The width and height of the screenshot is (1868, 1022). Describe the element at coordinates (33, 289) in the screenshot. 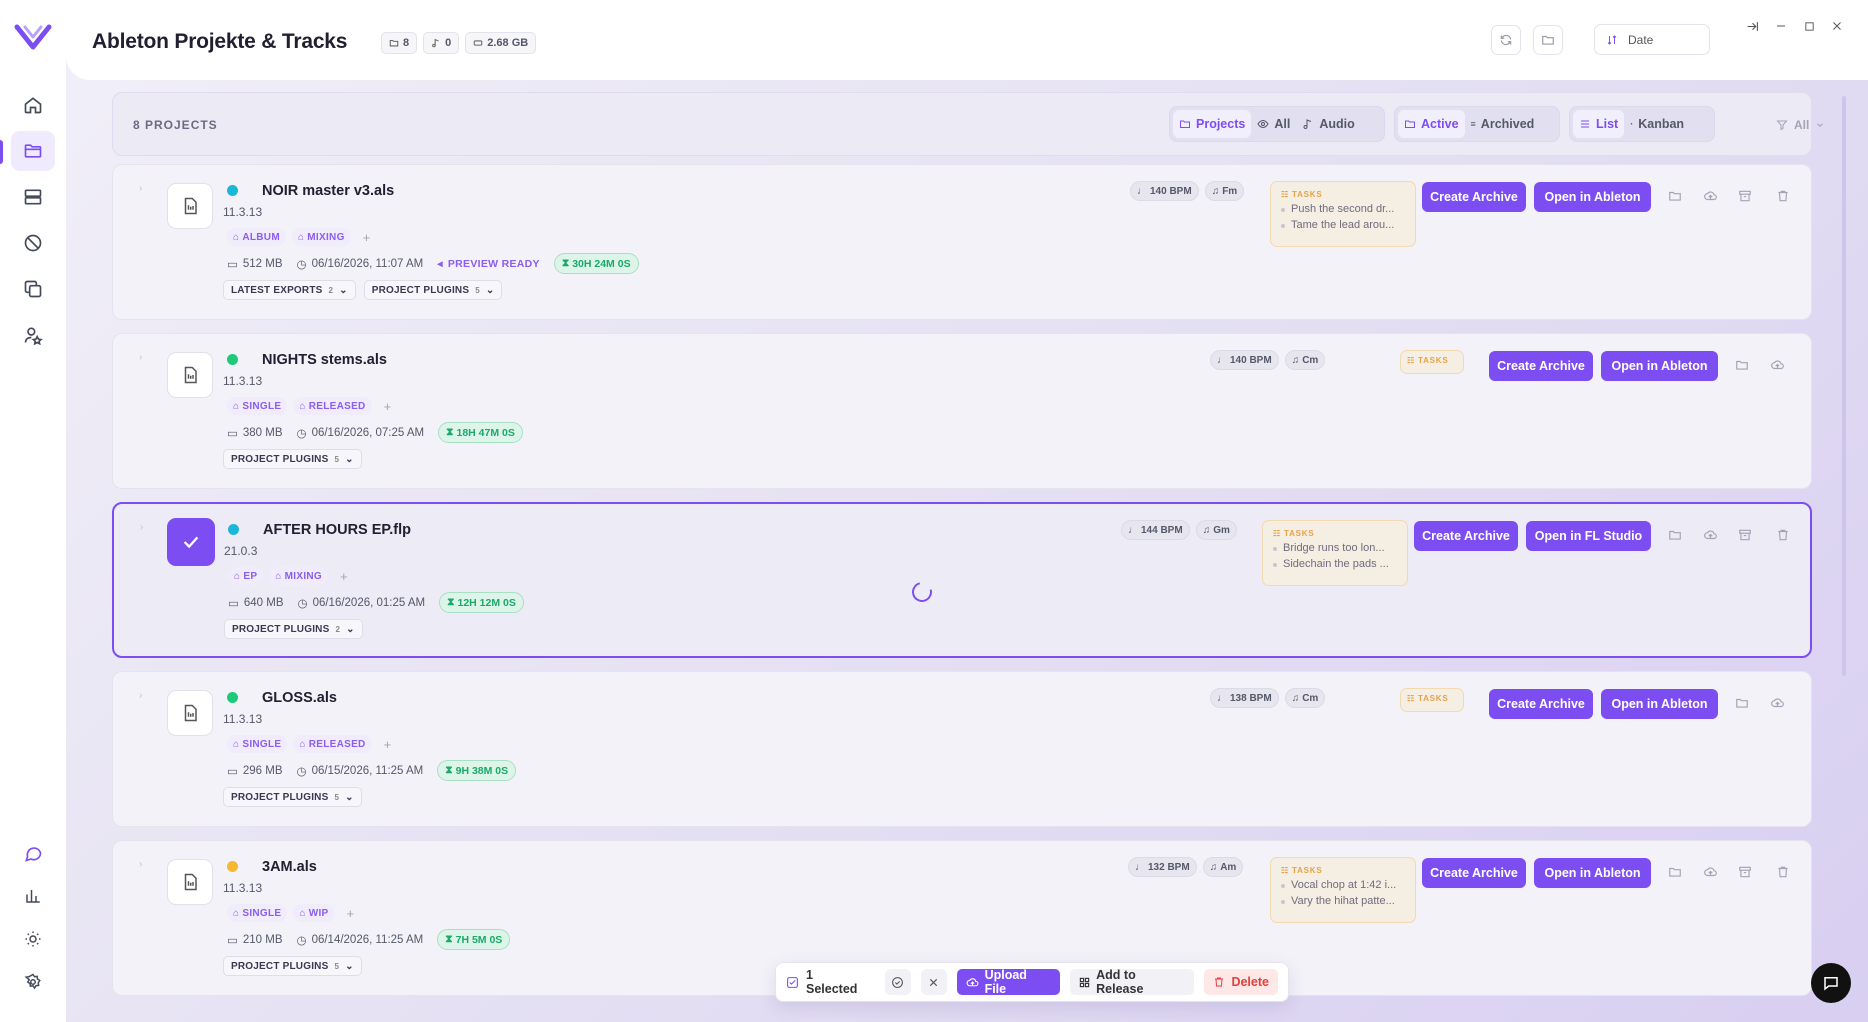

I see `nav-collections` at that location.